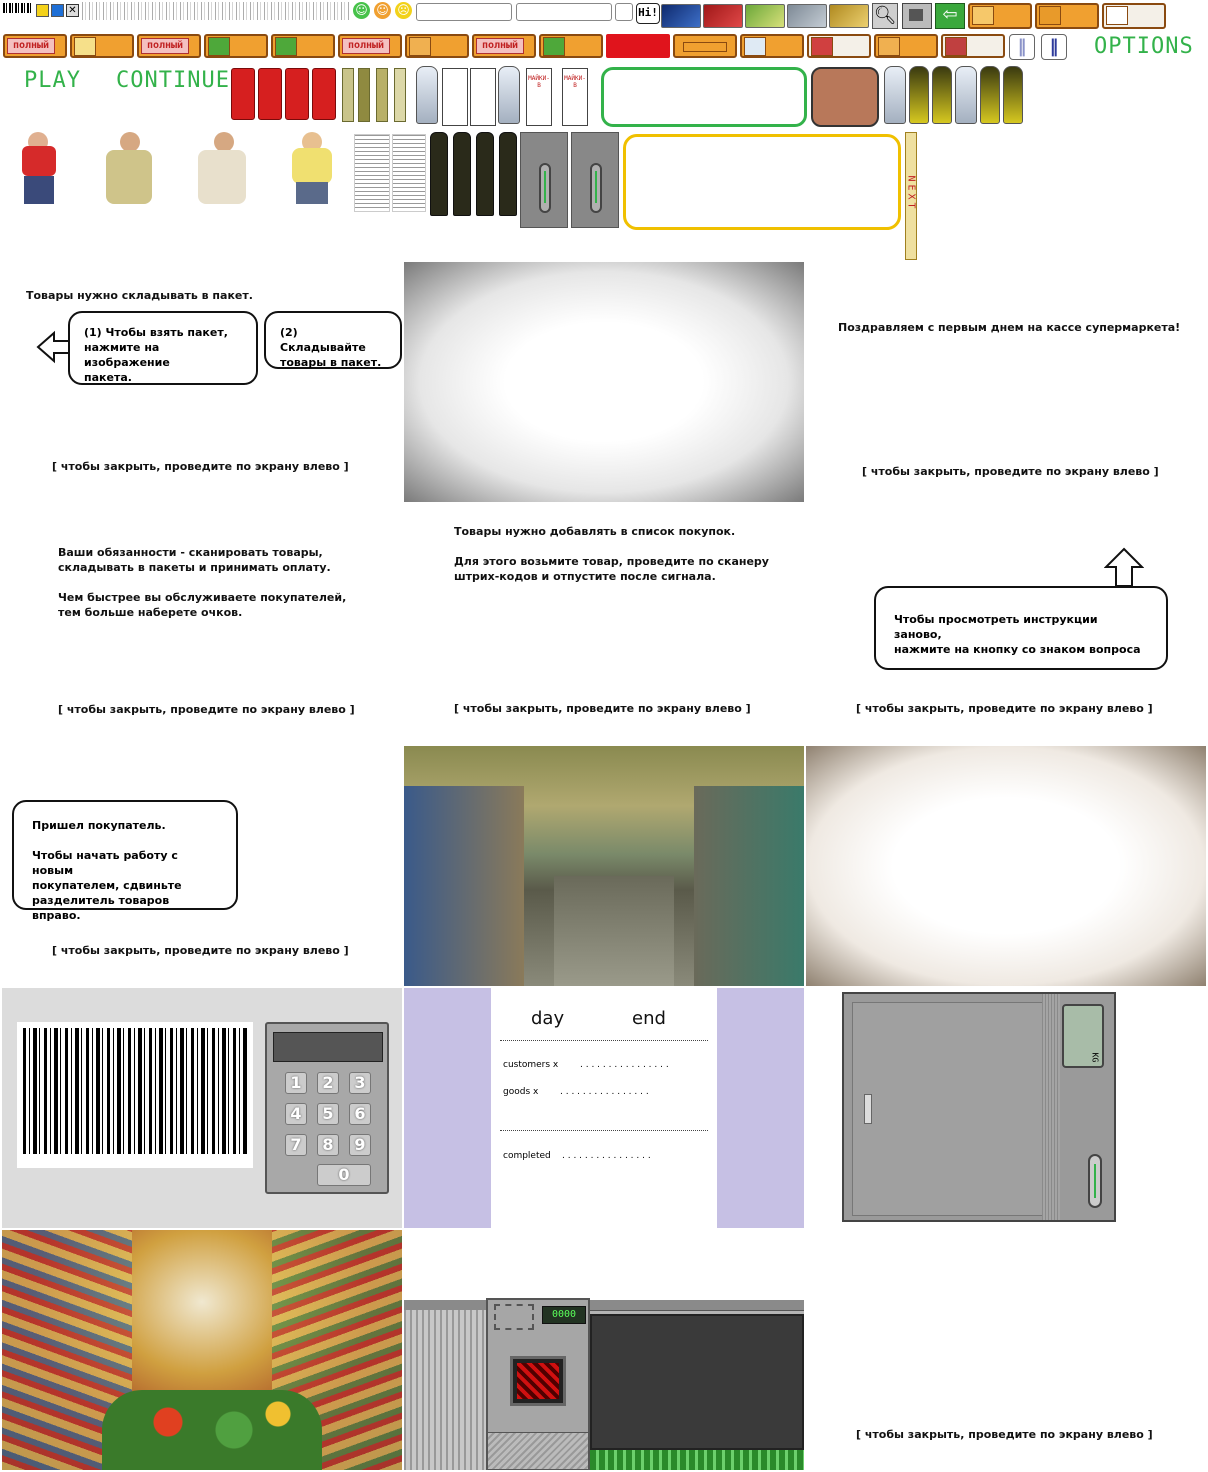 The image size is (1208, 1472). I want to click on scale-drawer-panel: KG, so click(979, 1107).